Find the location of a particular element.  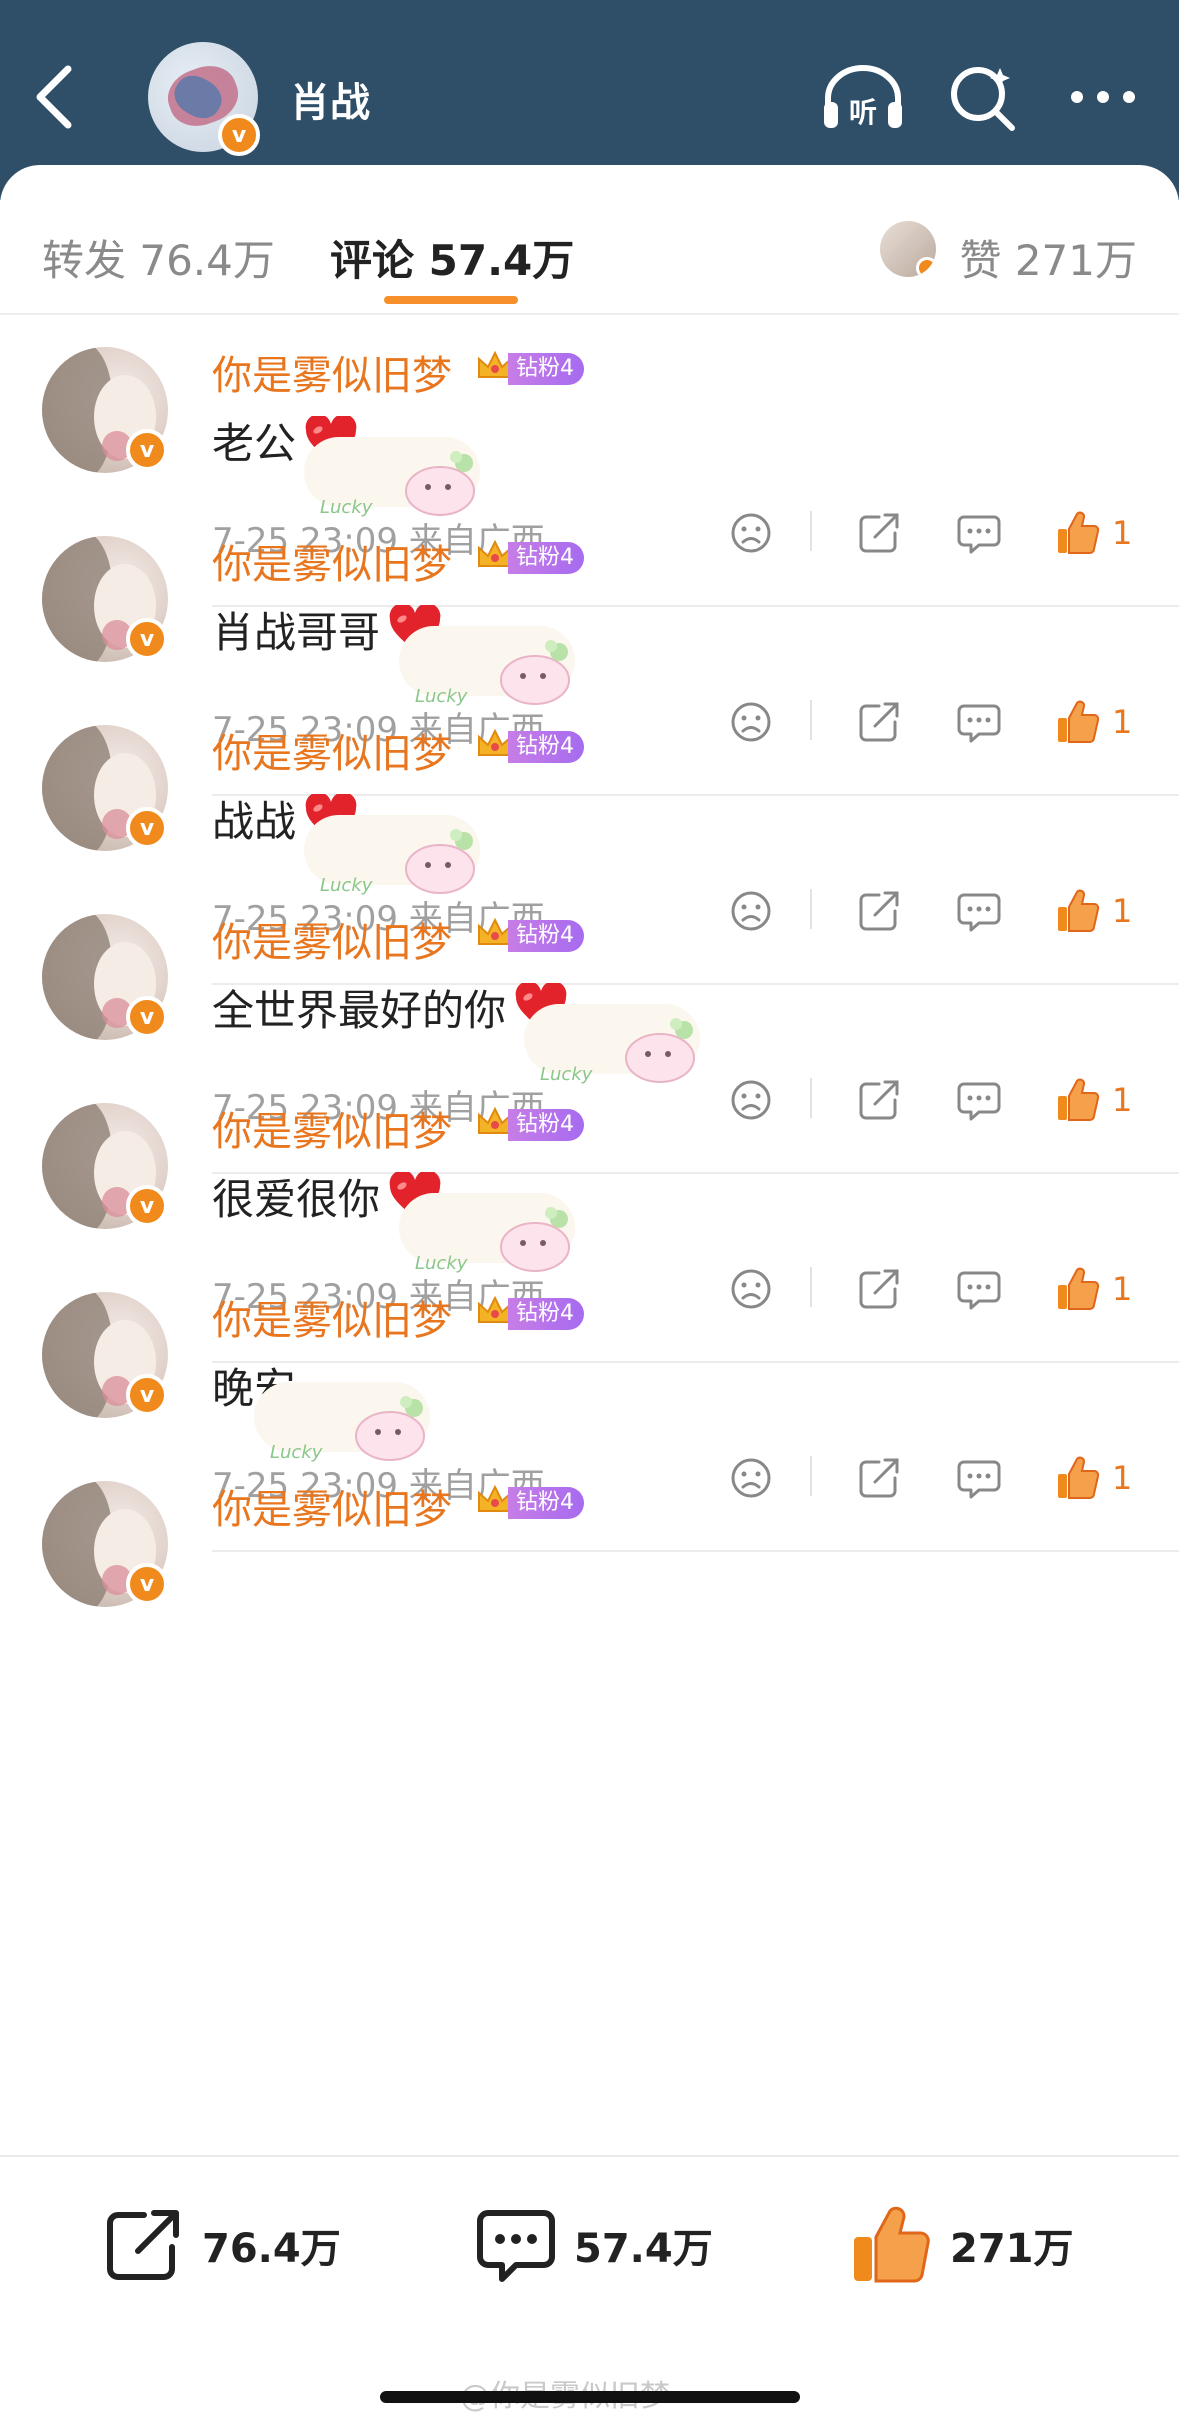

search-icon is located at coordinates (983, 99).